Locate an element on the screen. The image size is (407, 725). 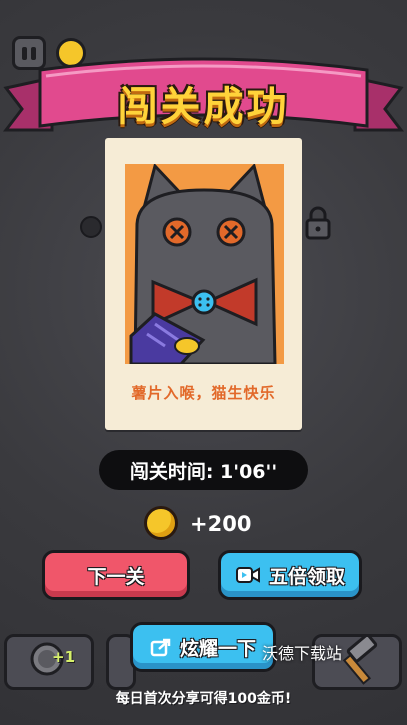
next-level-label: 下一关 is located at coordinates (116, 576).